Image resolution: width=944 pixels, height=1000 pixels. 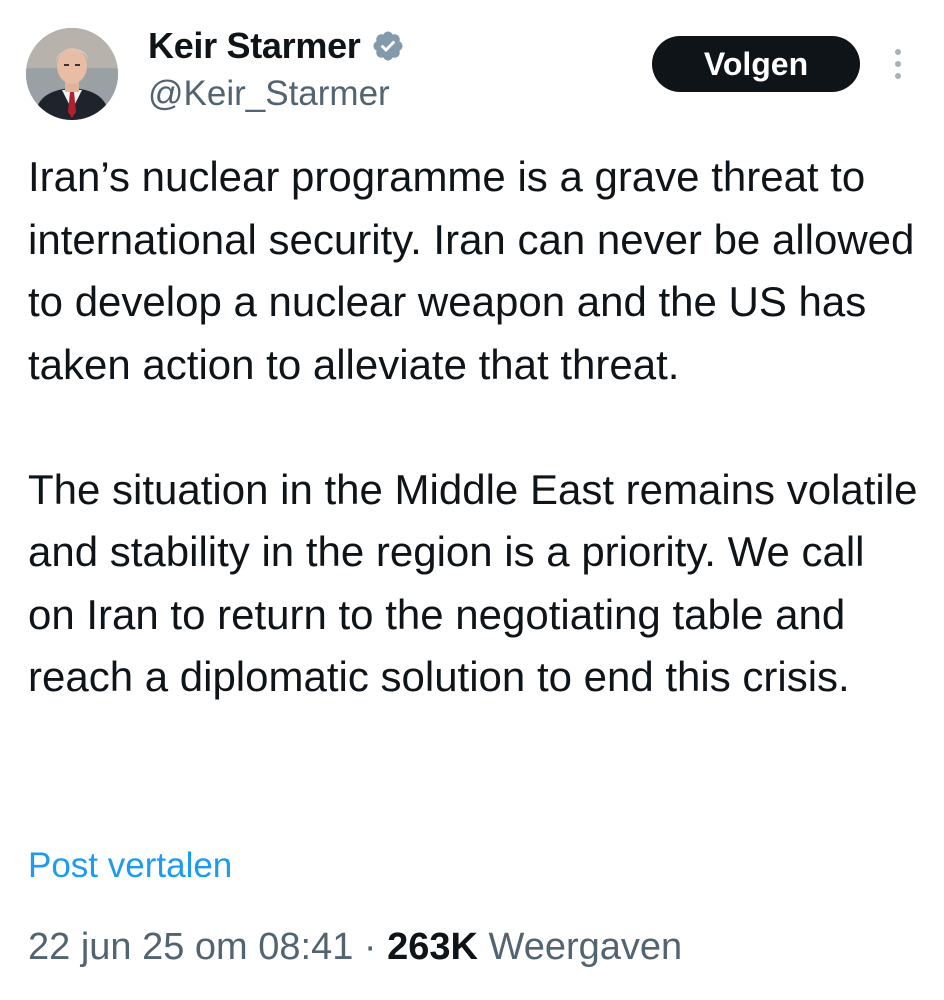 What do you see at coordinates (756, 64) in the screenshot?
I see `follow-button: Volgen` at bounding box center [756, 64].